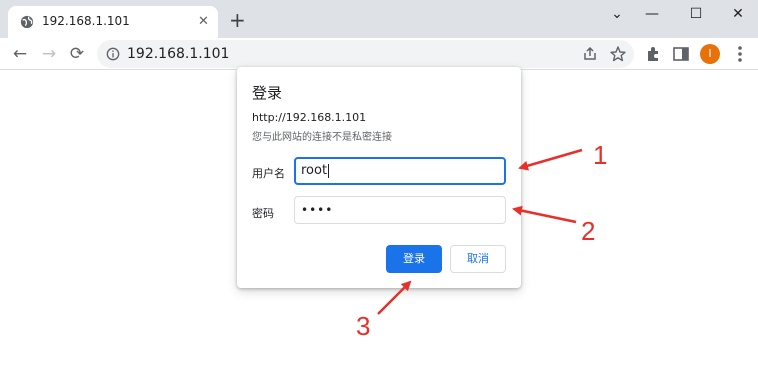  What do you see at coordinates (590, 54) in the screenshot?
I see `share-icon` at bounding box center [590, 54].